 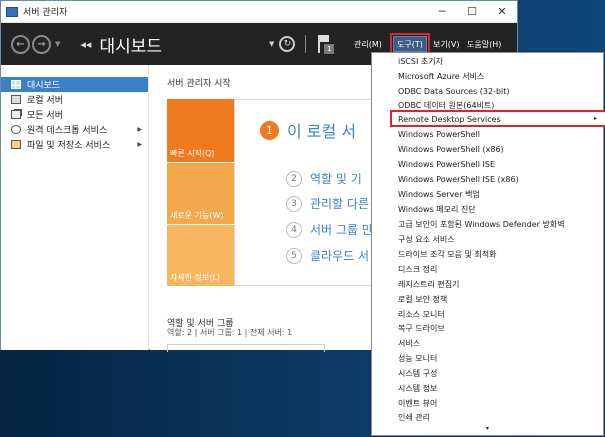 What do you see at coordinates (45, 101) in the screenshot?
I see `sidebar-item-label: 로컬 서버` at bounding box center [45, 101].